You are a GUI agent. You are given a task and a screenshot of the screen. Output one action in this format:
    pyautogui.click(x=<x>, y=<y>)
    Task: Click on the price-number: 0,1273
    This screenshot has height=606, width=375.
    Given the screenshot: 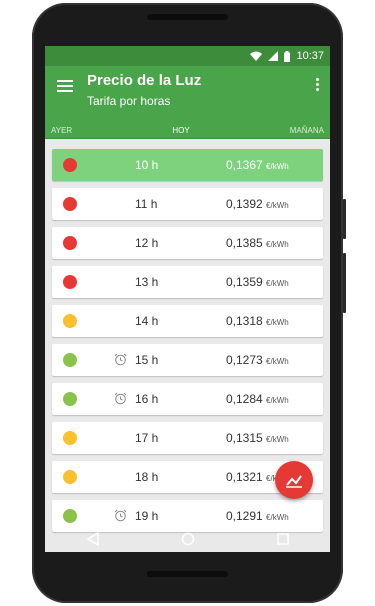 What is the action you would take?
    pyautogui.click(x=244, y=360)
    